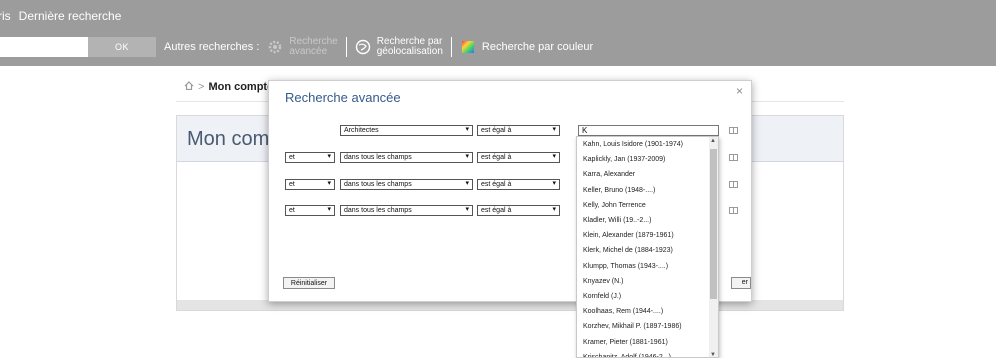 This screenshot has width=996, height=358. Describe the element at coordinates (647, 266) in the screenshot. I see `autocomplete-item: Klumpp, Thomas (1943-....)` at that location.